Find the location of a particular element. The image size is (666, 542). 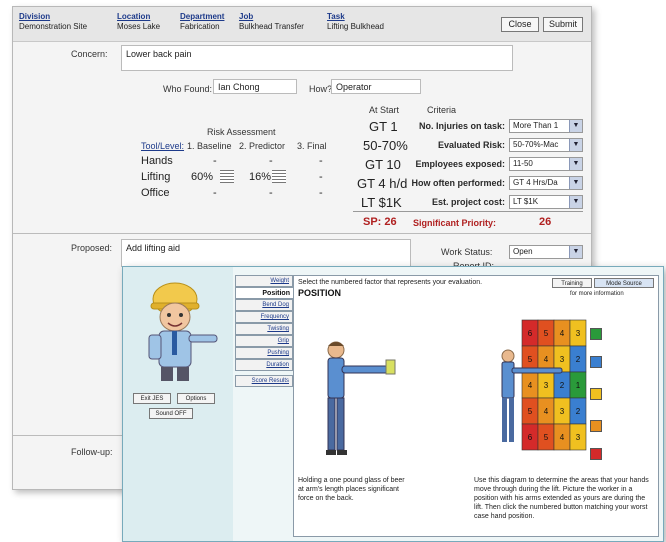

risk-row-name: Lifting is located at coordinates (156, 177).